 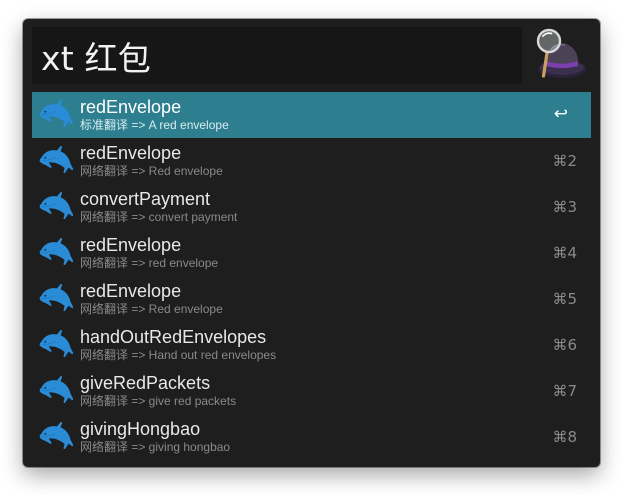 What do you see at coordinates (145, 383) in the screenshot?
I see `result-title: giveRedPackets` at bounding box center [145, 383].